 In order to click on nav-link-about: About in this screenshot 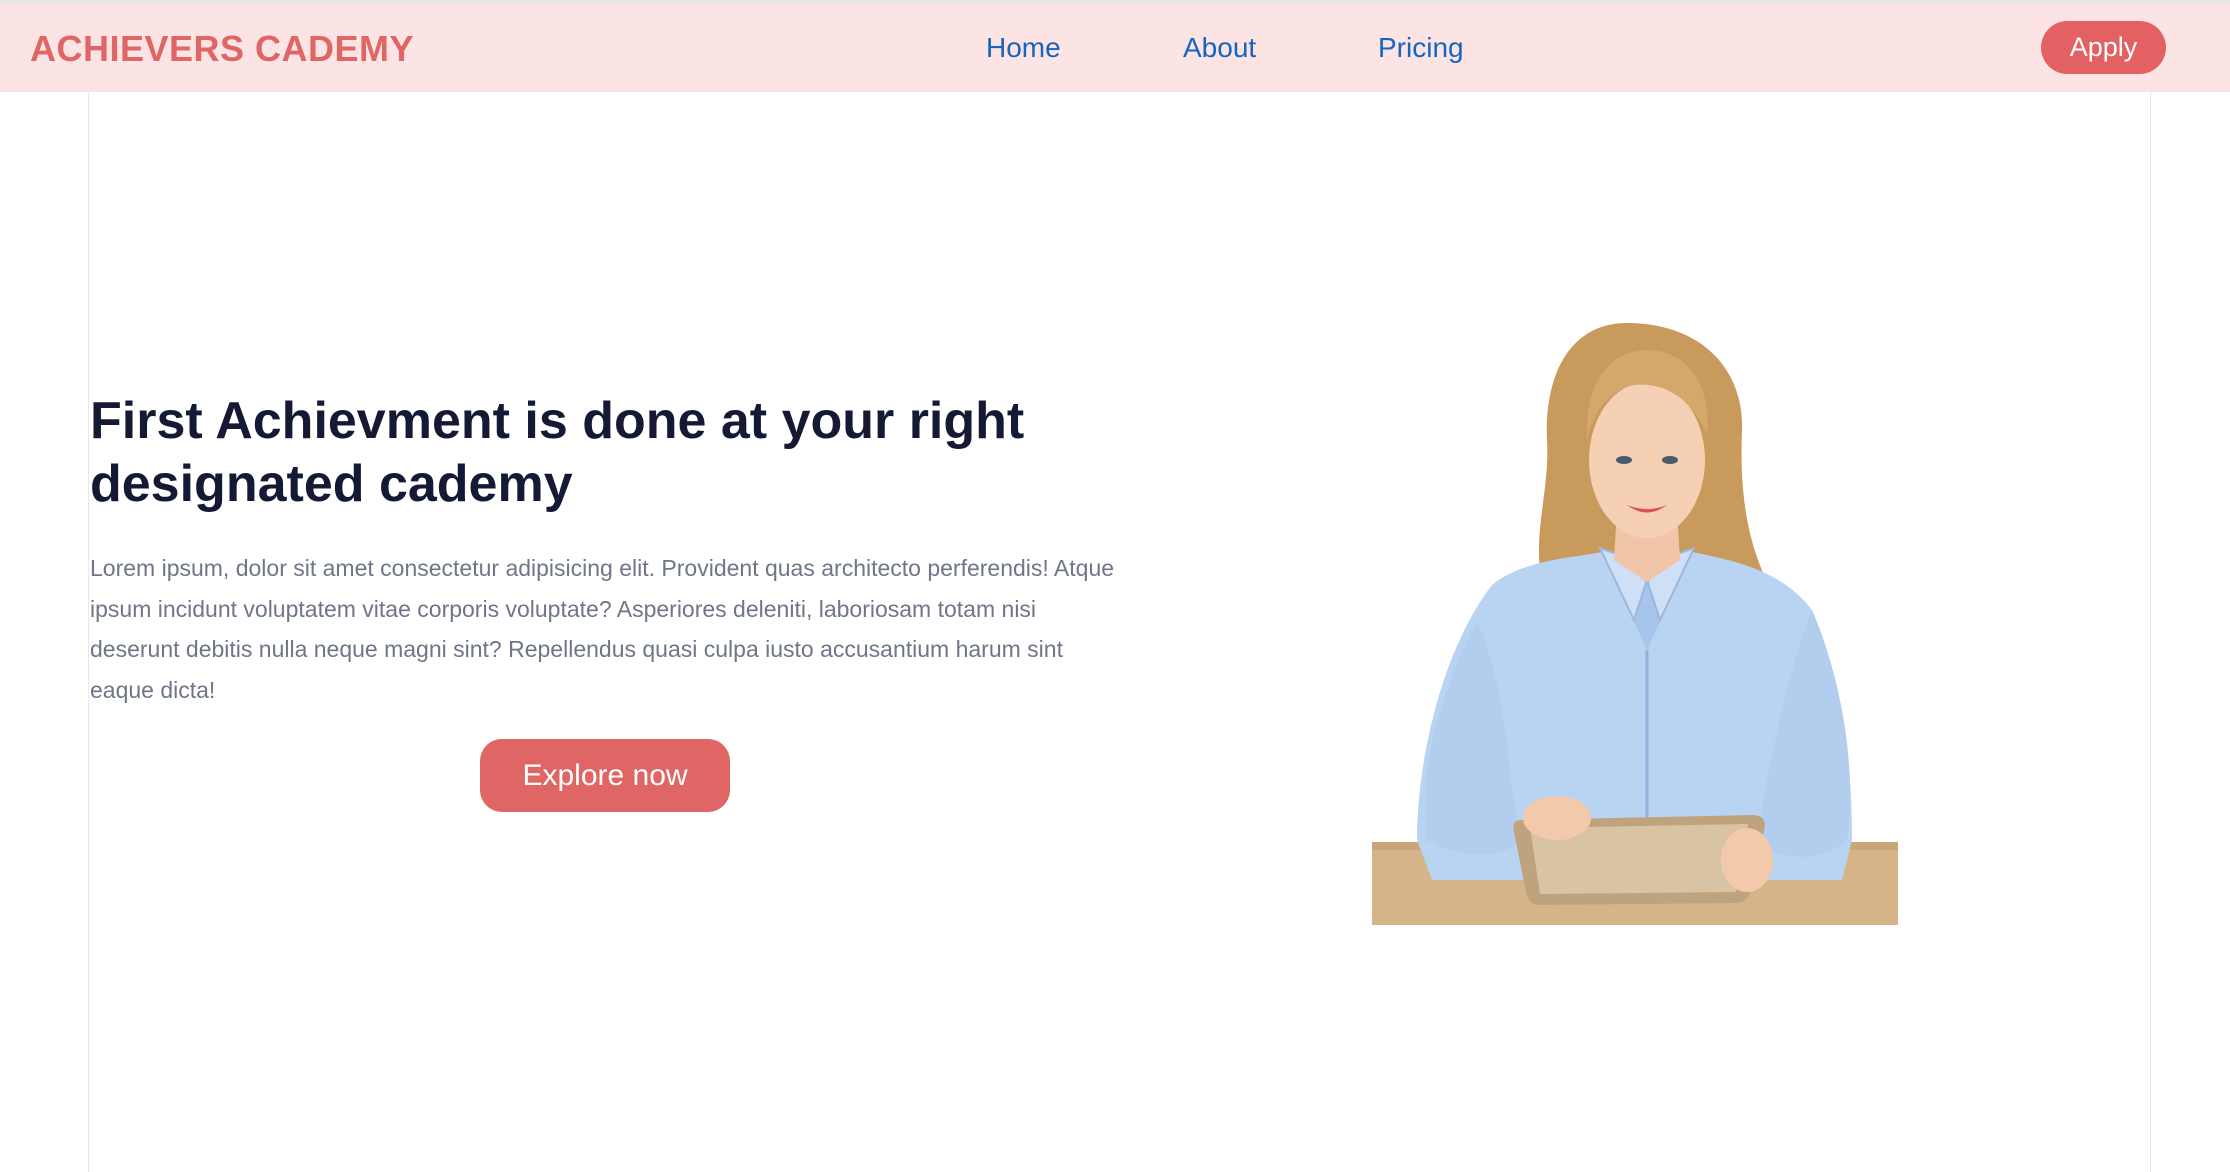, I will do `click(1219, 48)`.